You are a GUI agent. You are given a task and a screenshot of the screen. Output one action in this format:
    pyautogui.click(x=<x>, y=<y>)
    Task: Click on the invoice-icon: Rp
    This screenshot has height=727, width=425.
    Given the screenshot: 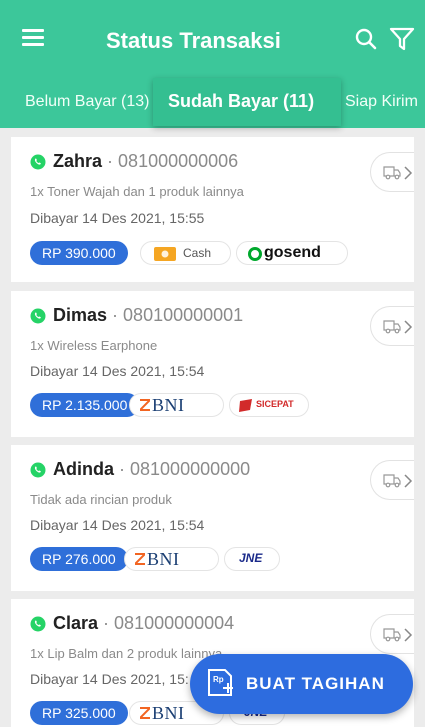 What is the action you would take?
    pyautogui.click(x=220, y=682)
    